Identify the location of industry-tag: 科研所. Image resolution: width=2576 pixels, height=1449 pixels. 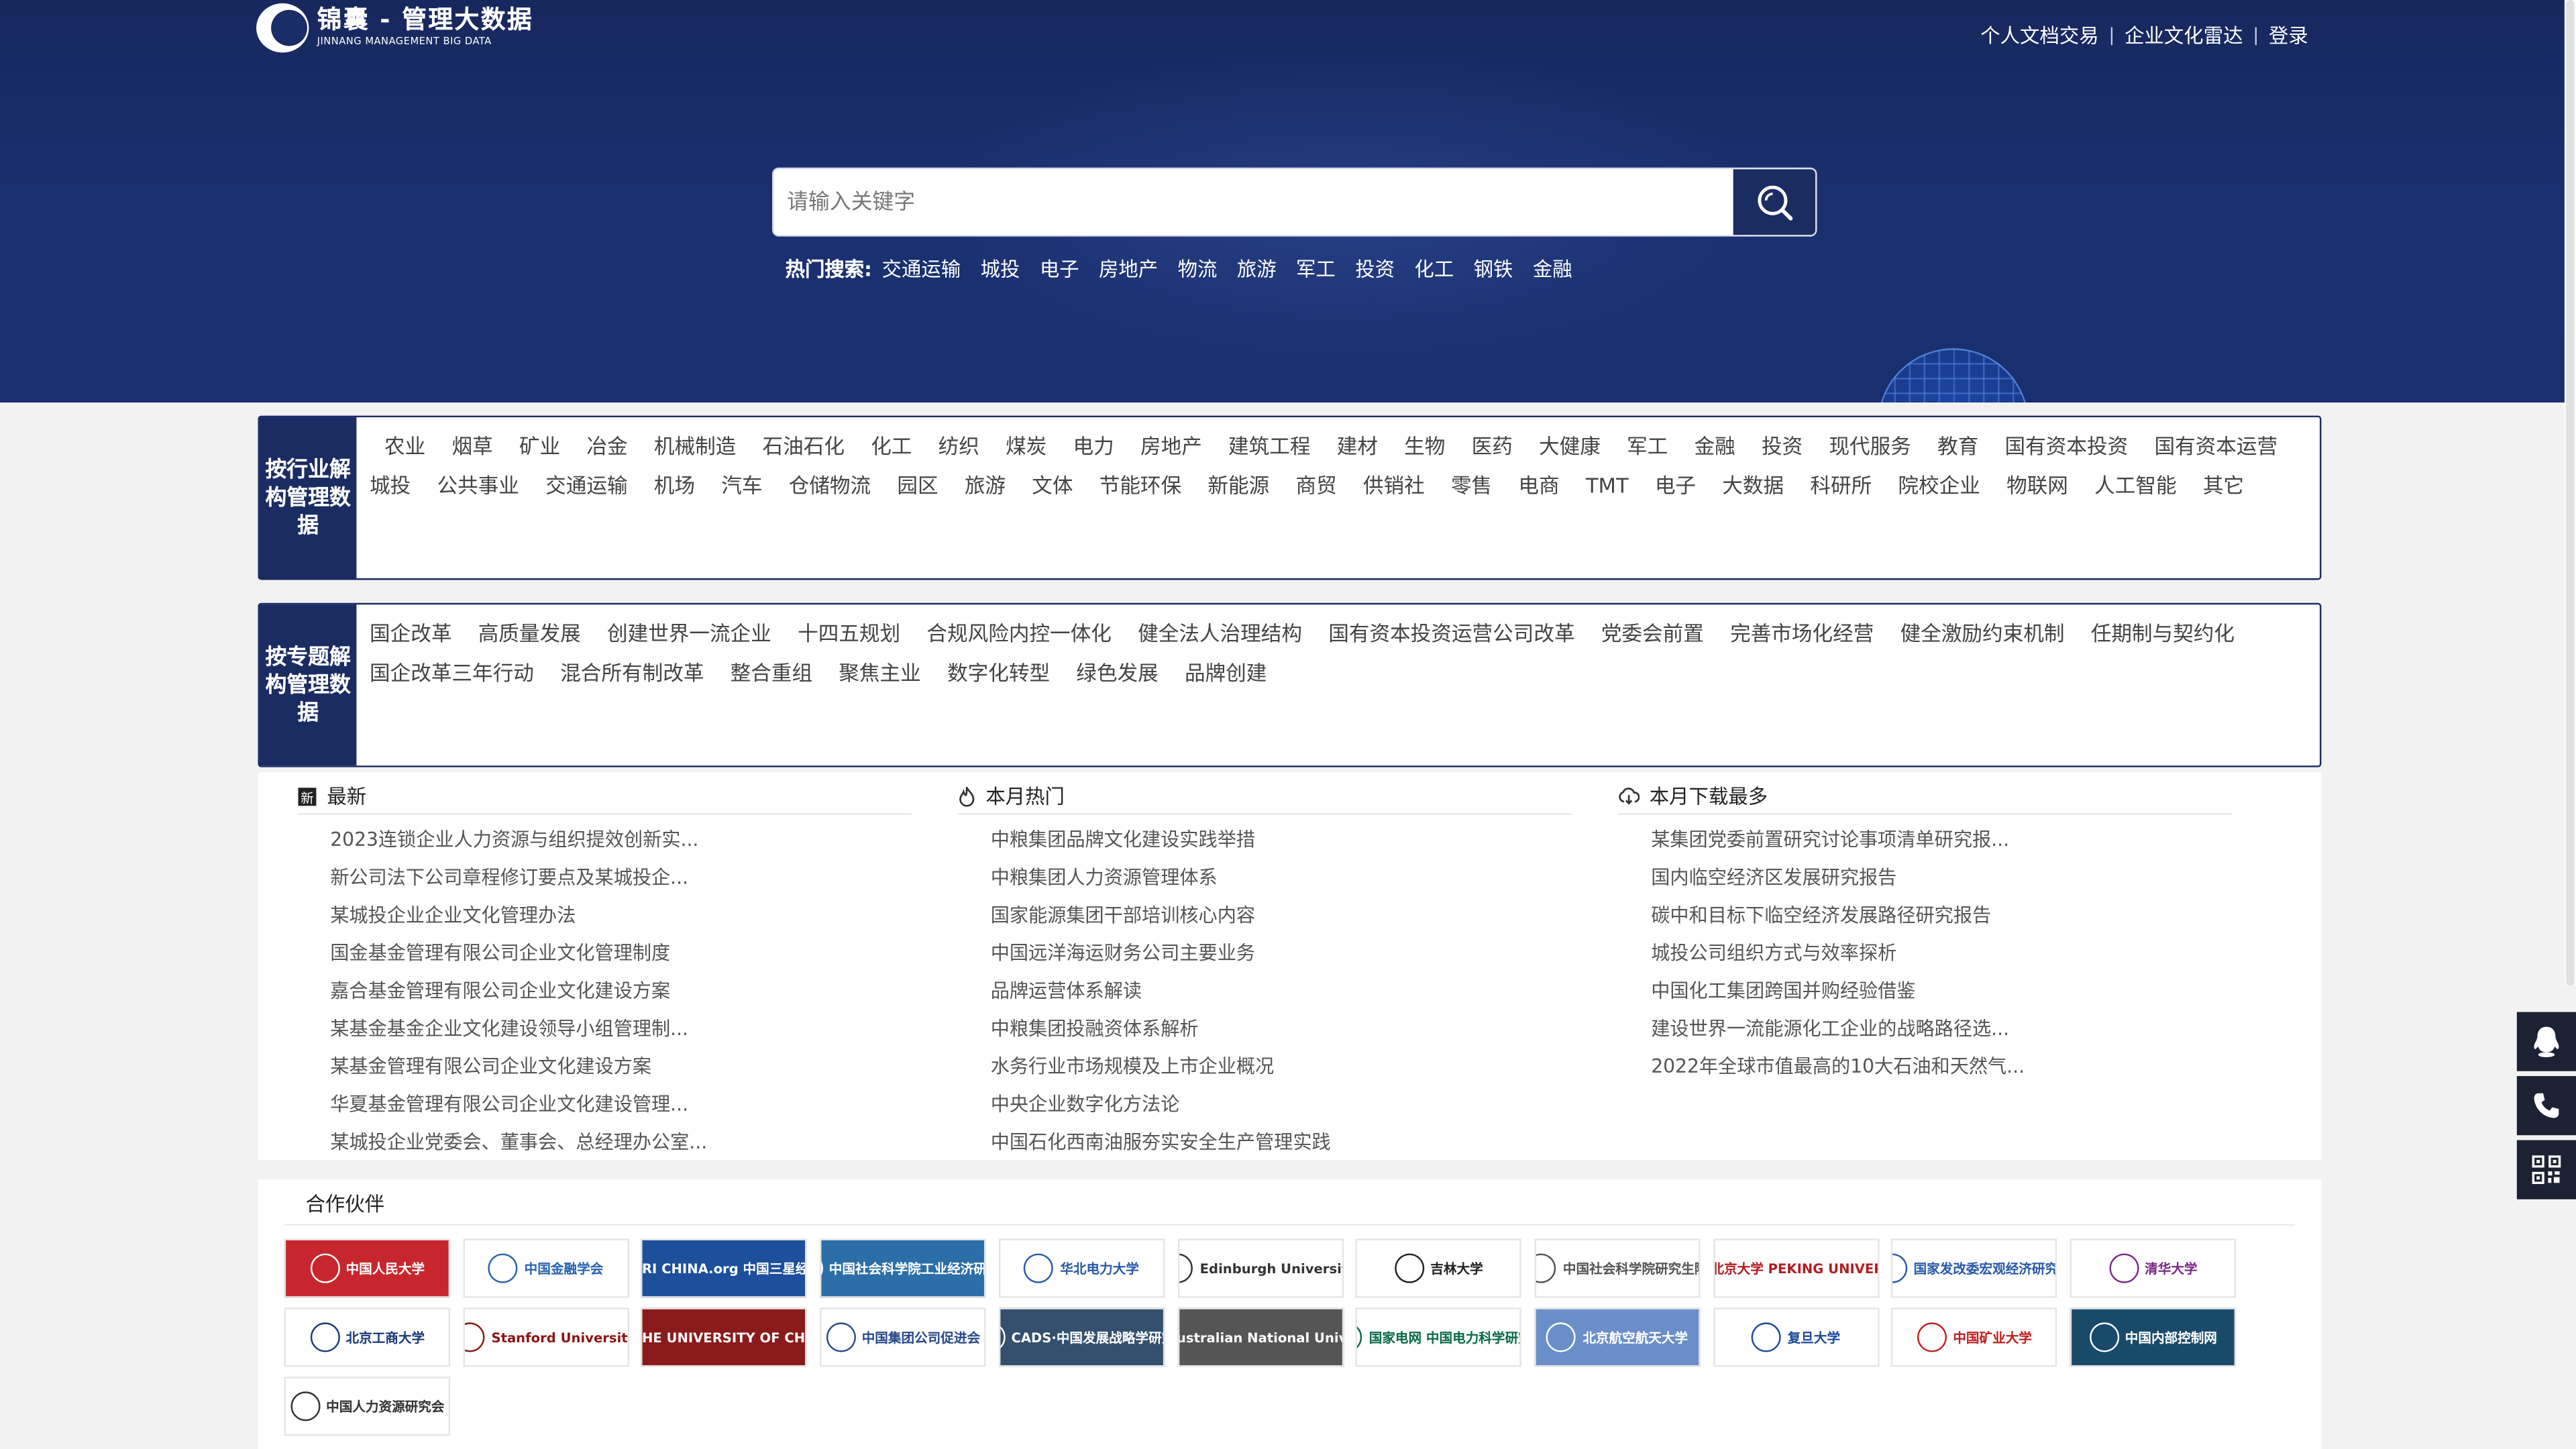
(1841, 486).